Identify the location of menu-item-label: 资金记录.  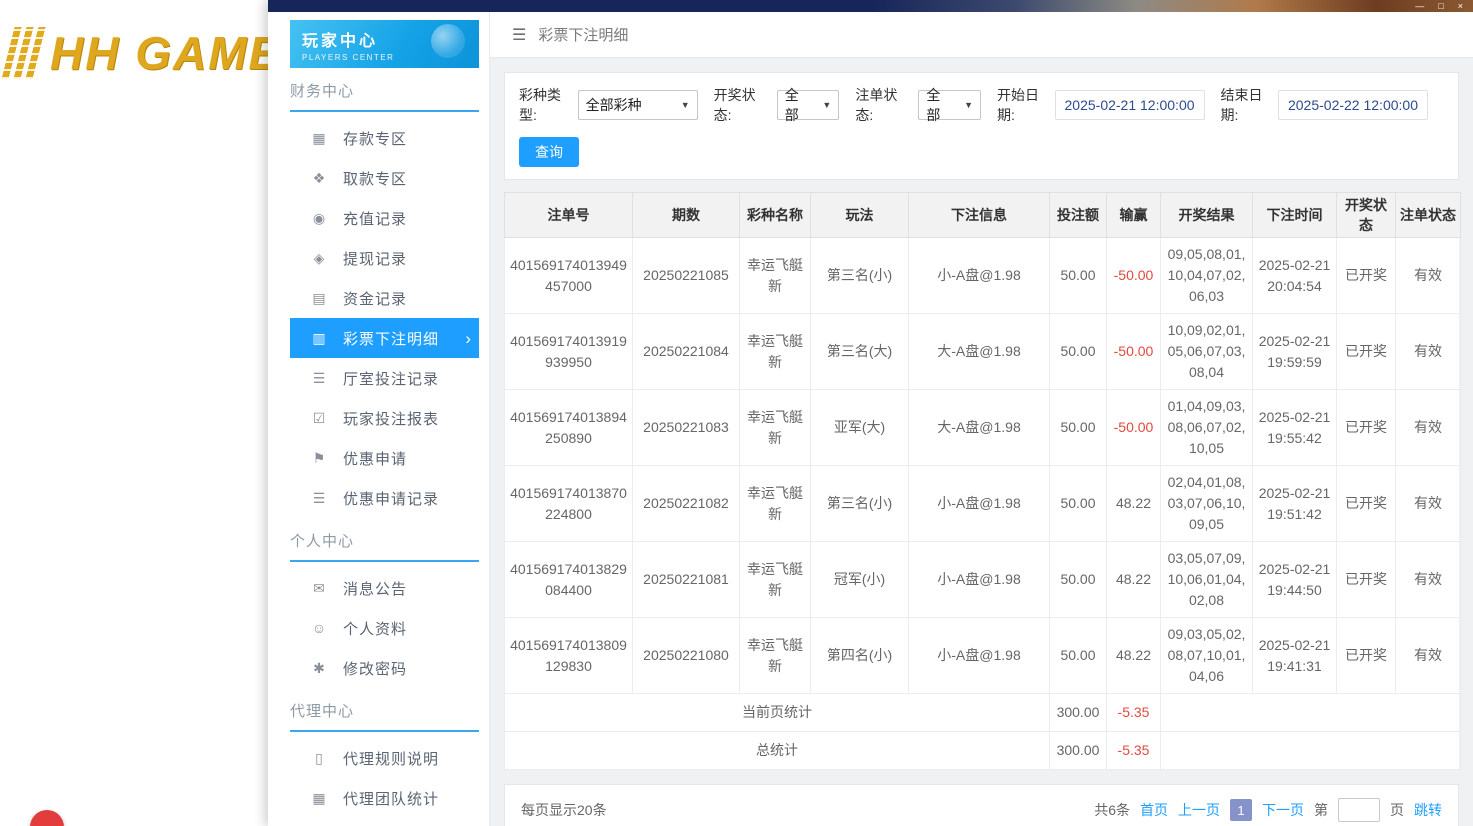
(375, 299).